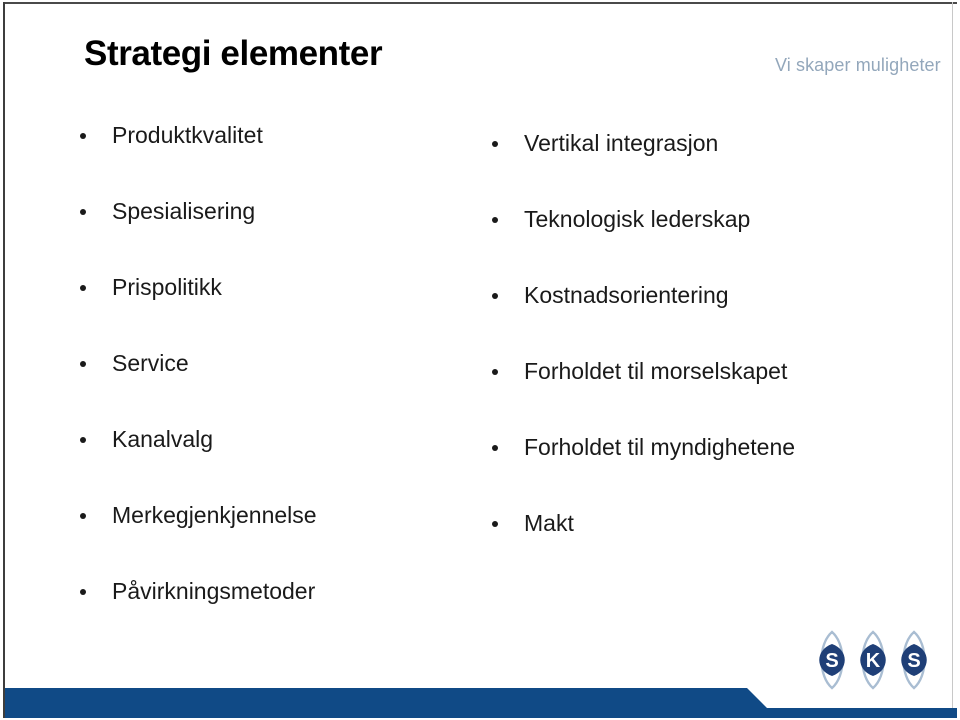 The image size is (960, 720). What do you see at coordinates (717, 548) in the screenshot?
I see `list-item: Makt` at bounding box center [717, 548].